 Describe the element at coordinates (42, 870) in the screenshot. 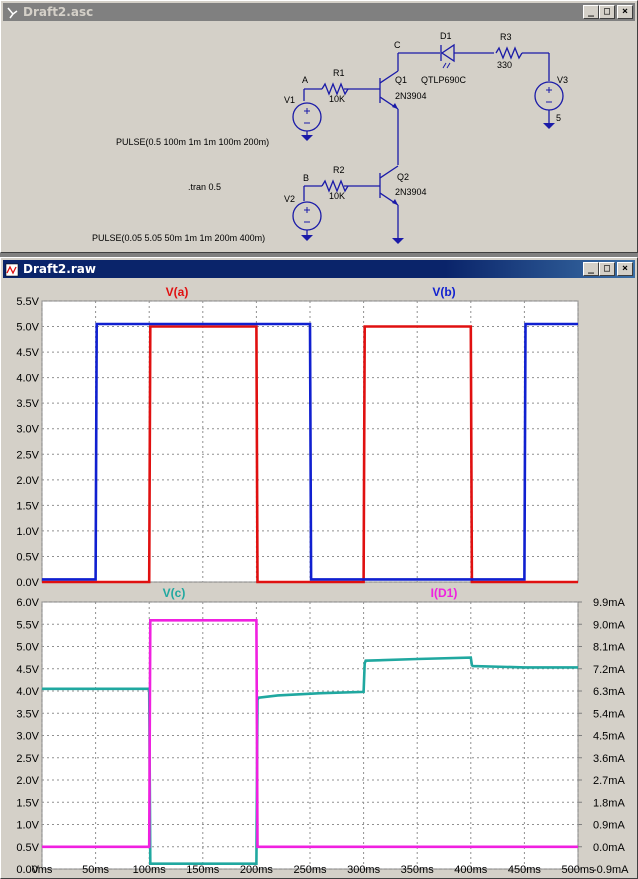

I see `x-tick-label: 0ms` at that location.